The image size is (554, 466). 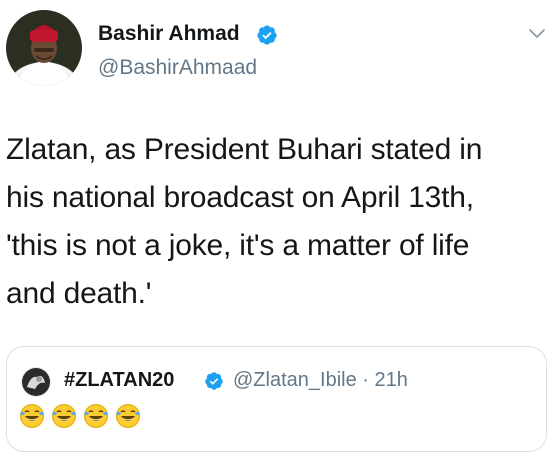 What do you see at coordinates (119, 380) in the screenshot?
I see `quoted-display-name: #ZLATAN20` at bounding box center [119, 380].